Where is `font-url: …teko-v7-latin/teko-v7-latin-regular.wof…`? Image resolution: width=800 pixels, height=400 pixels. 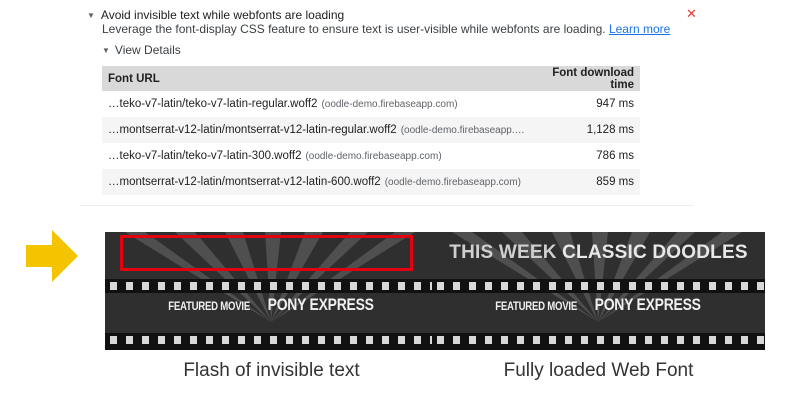
font-url: …teko-v7-latin/teko-v7-latin-regular.wof… is located at coordinates (213, 104).